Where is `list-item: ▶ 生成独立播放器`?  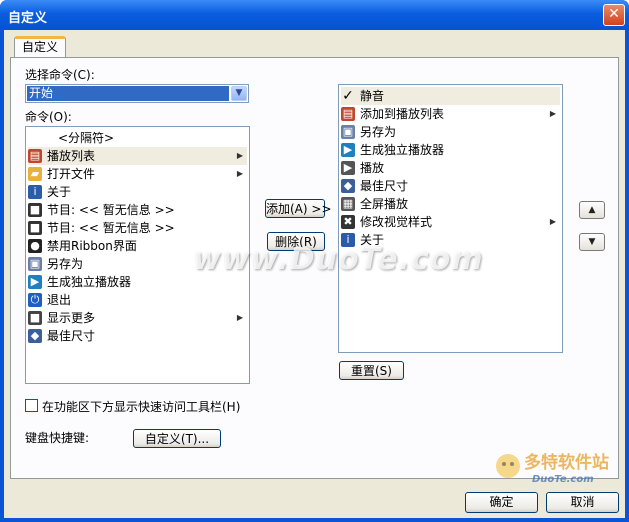
list-item: ▶ 生成独立播放器 is located at coordinates (450, 150).